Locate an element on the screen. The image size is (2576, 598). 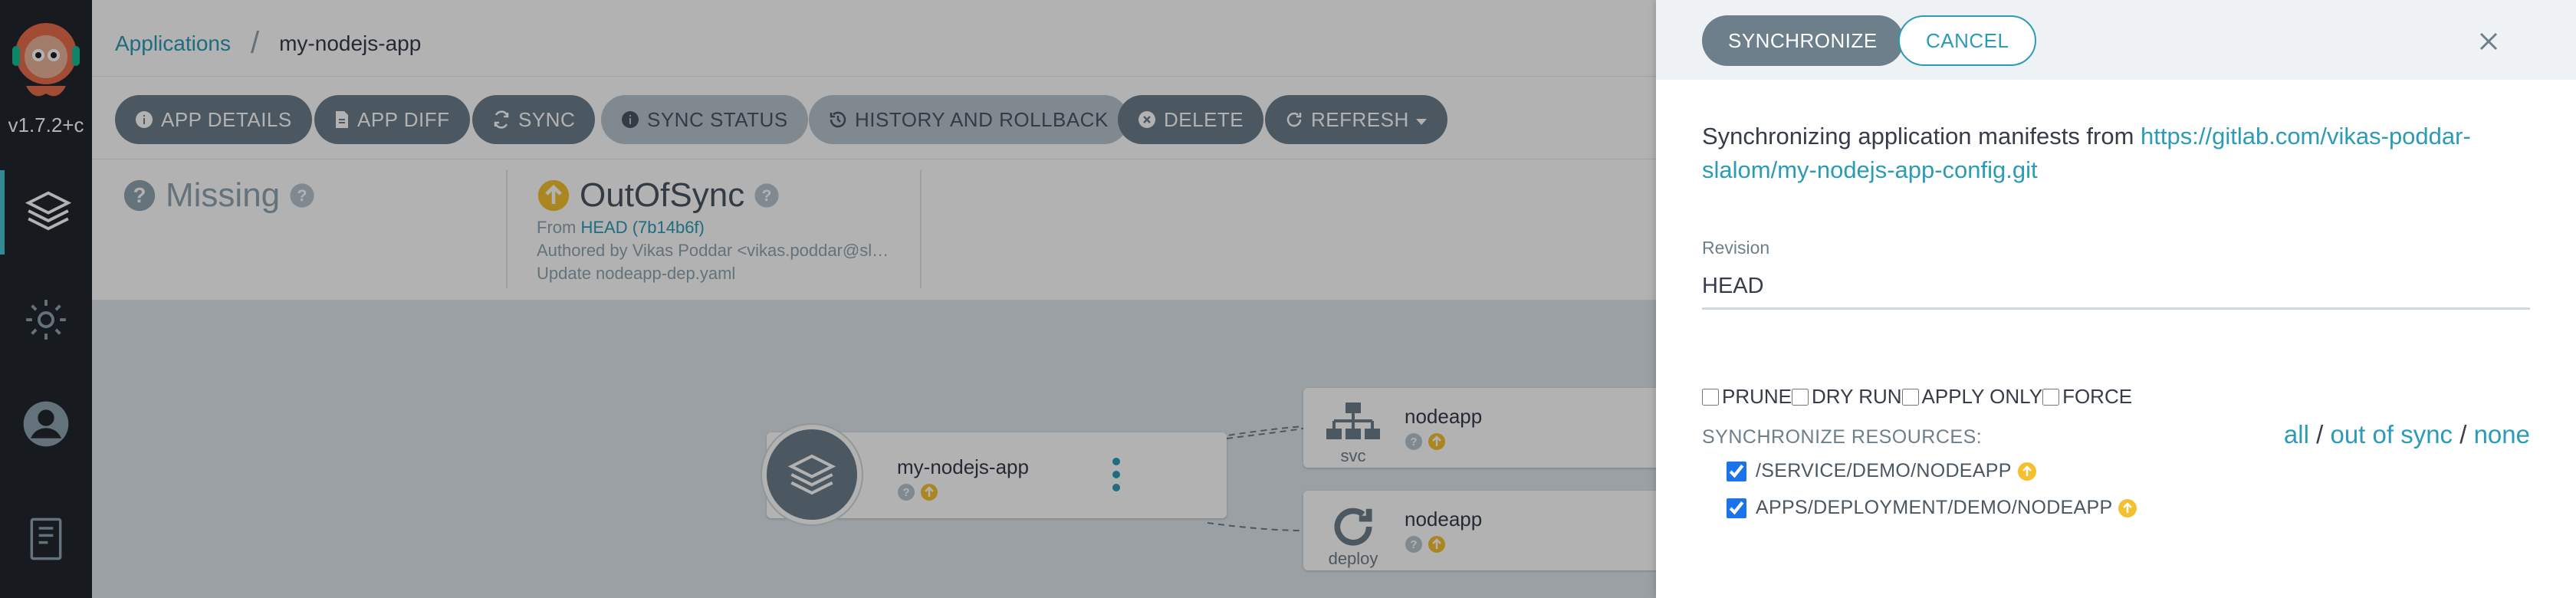
resource-label: /SERVICE/DEMO/NODEAPP is located at coordinates (1884, 470).